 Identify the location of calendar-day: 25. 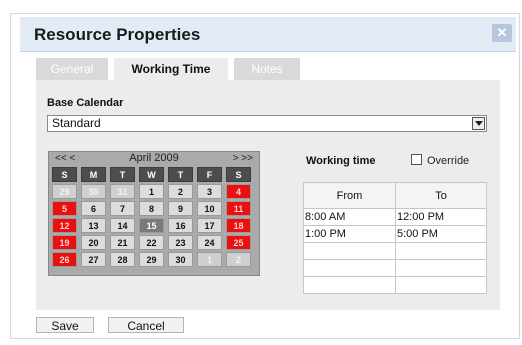
(238, 242).